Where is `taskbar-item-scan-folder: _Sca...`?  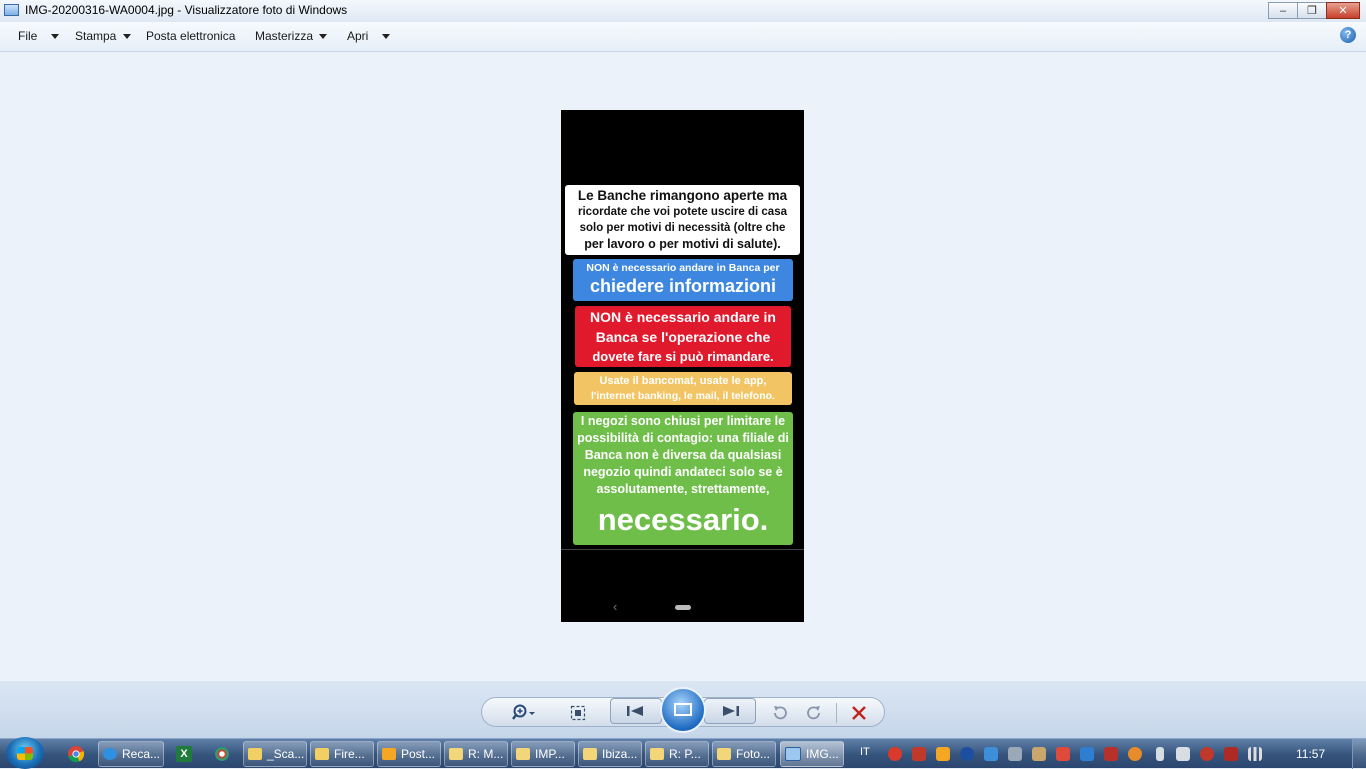 taskbar-item-scan-folder: _Sca... is located at coordinates (275, 754).